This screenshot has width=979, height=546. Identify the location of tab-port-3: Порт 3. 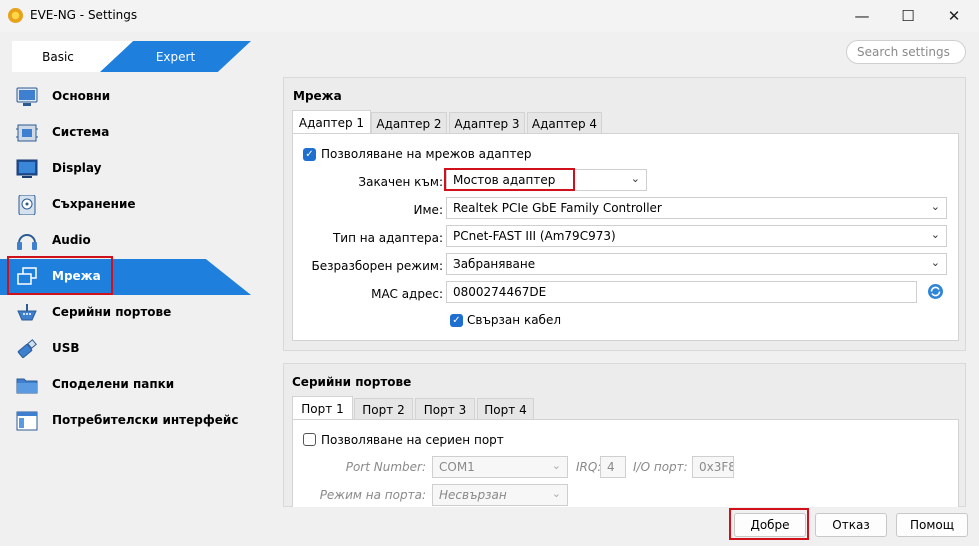
(445, 409).